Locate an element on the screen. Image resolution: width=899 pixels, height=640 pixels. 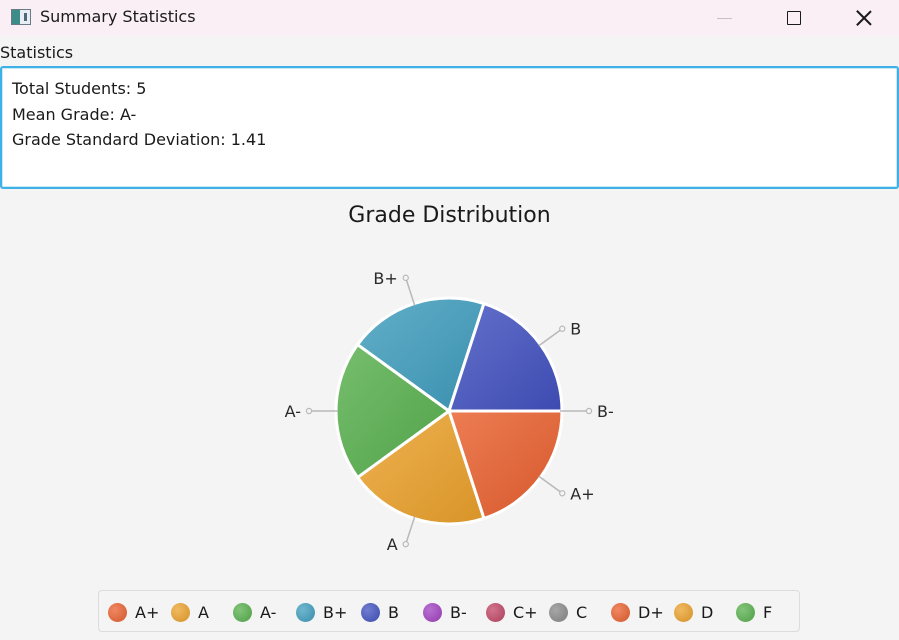
legend-label-d-plus: D+ is located at coordinates (651, 612).